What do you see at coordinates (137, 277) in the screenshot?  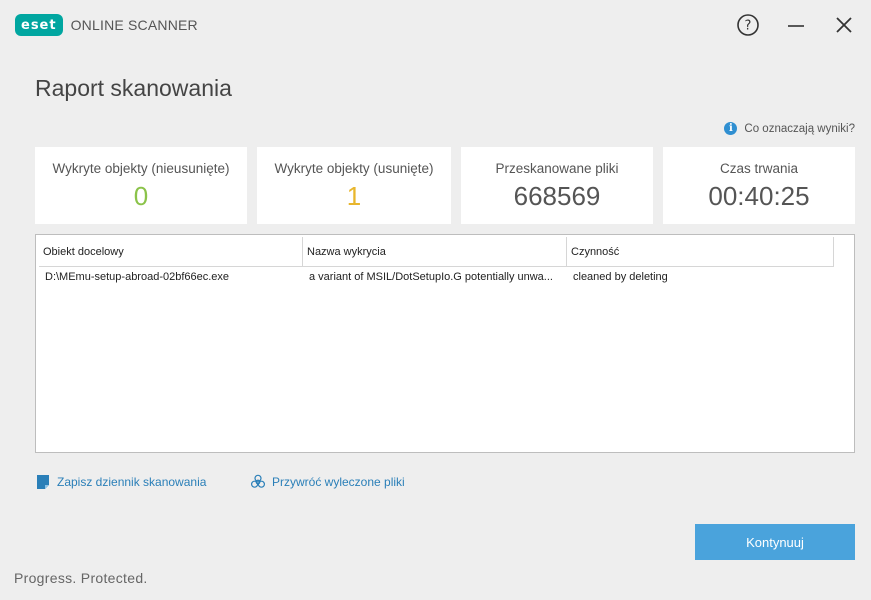 I see `cell-target: D:\MEmu-setup-abroad-02bf66ec.exe` at bounding box center [137, 277].